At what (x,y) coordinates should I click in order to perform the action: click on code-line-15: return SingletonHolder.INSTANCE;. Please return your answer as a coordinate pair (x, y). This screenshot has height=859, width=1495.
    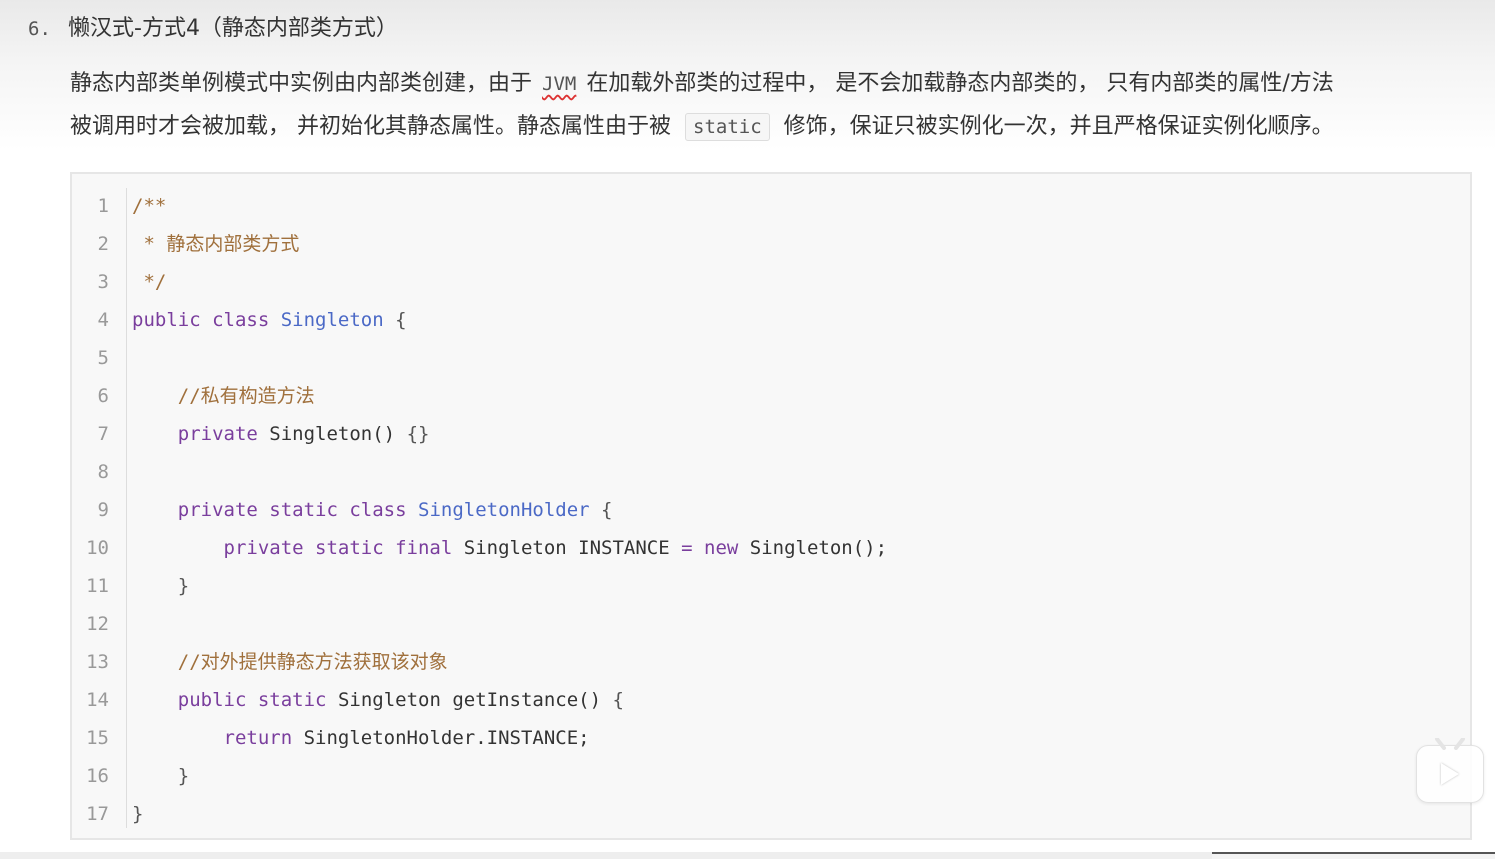
    Looking at the image, I should click on (361, 738).